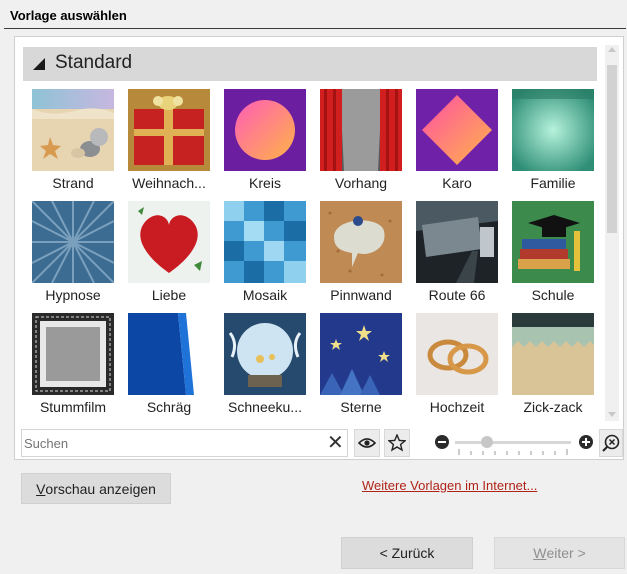 This screenshot has height=574, width=627. I want to click on slider-thumb, so click(487, 442).